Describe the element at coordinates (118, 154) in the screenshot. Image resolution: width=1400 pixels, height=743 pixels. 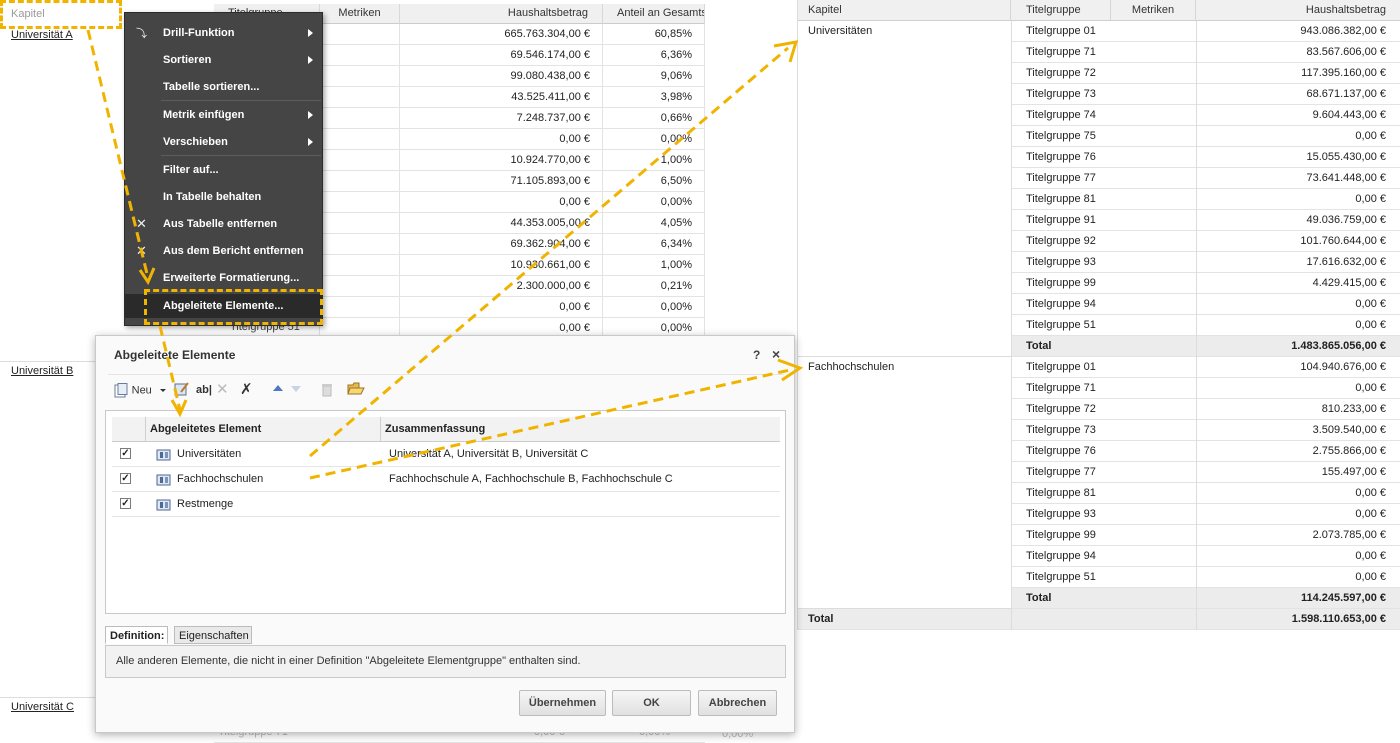
I see `arrow-kapitel-to-menu` at that location.